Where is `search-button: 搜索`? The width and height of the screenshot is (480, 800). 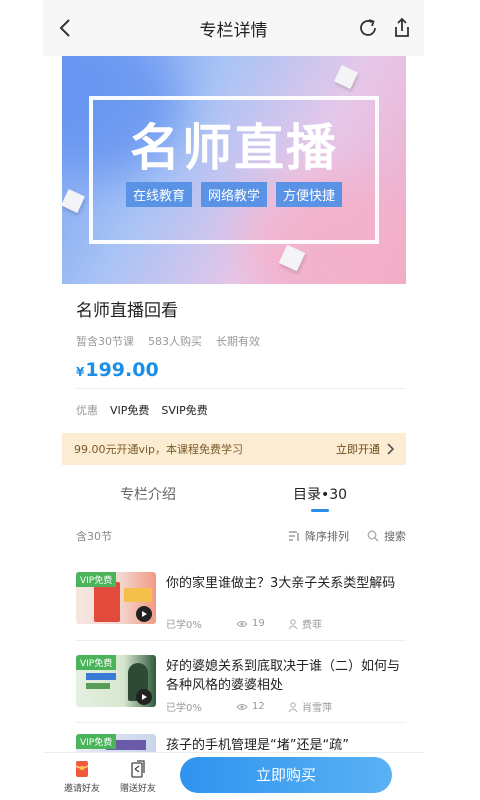 search-button: 搜索 is located at coordinates (386, 536).